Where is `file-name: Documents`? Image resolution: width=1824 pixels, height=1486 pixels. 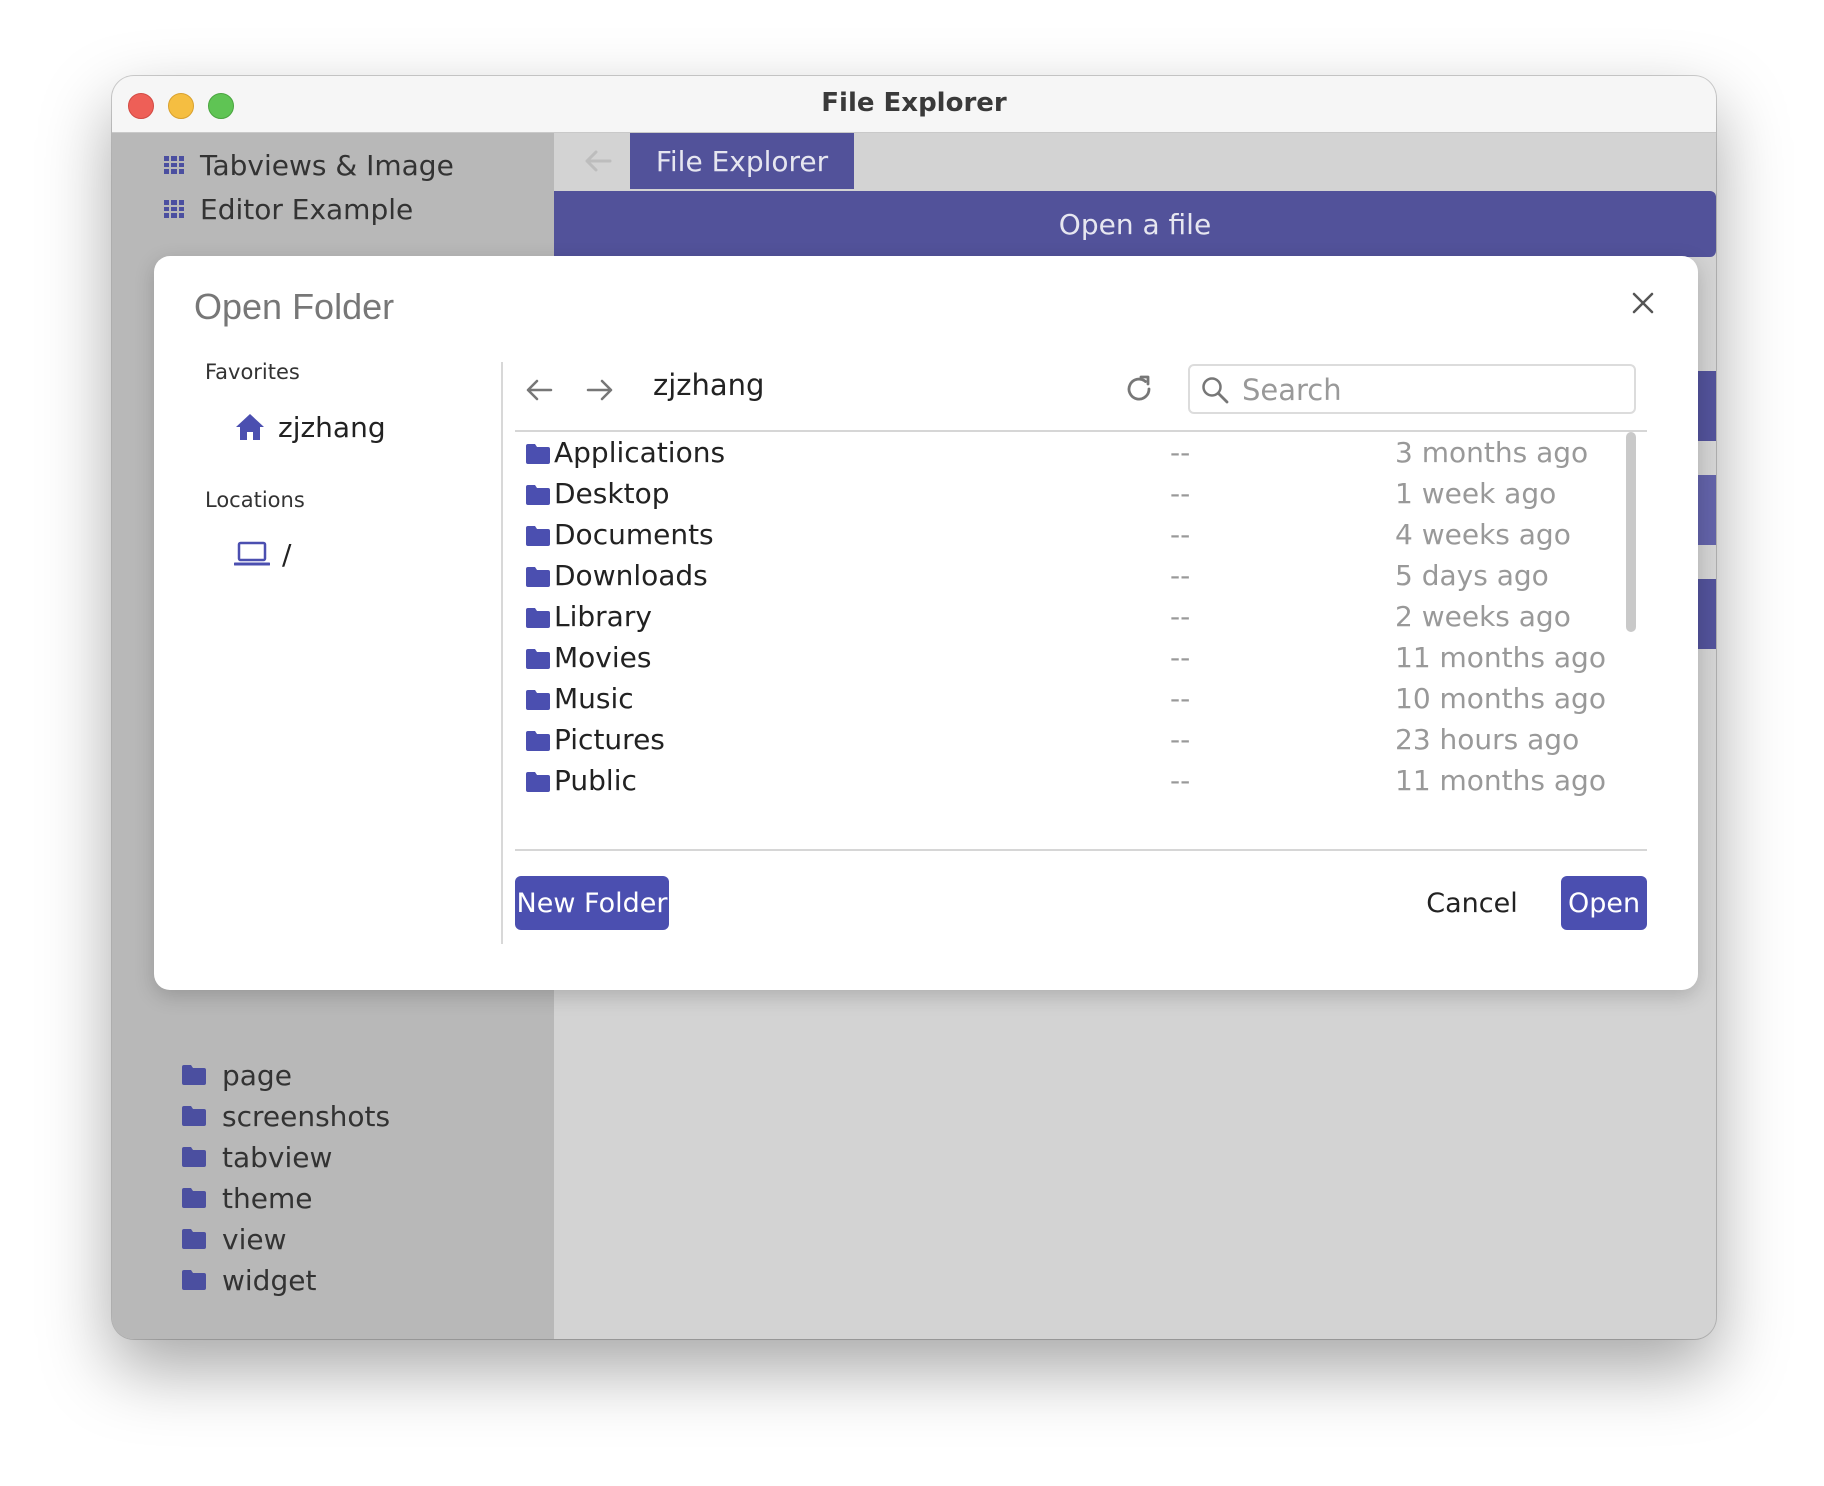 file-name: Documents is located at coordinates (634, 534).